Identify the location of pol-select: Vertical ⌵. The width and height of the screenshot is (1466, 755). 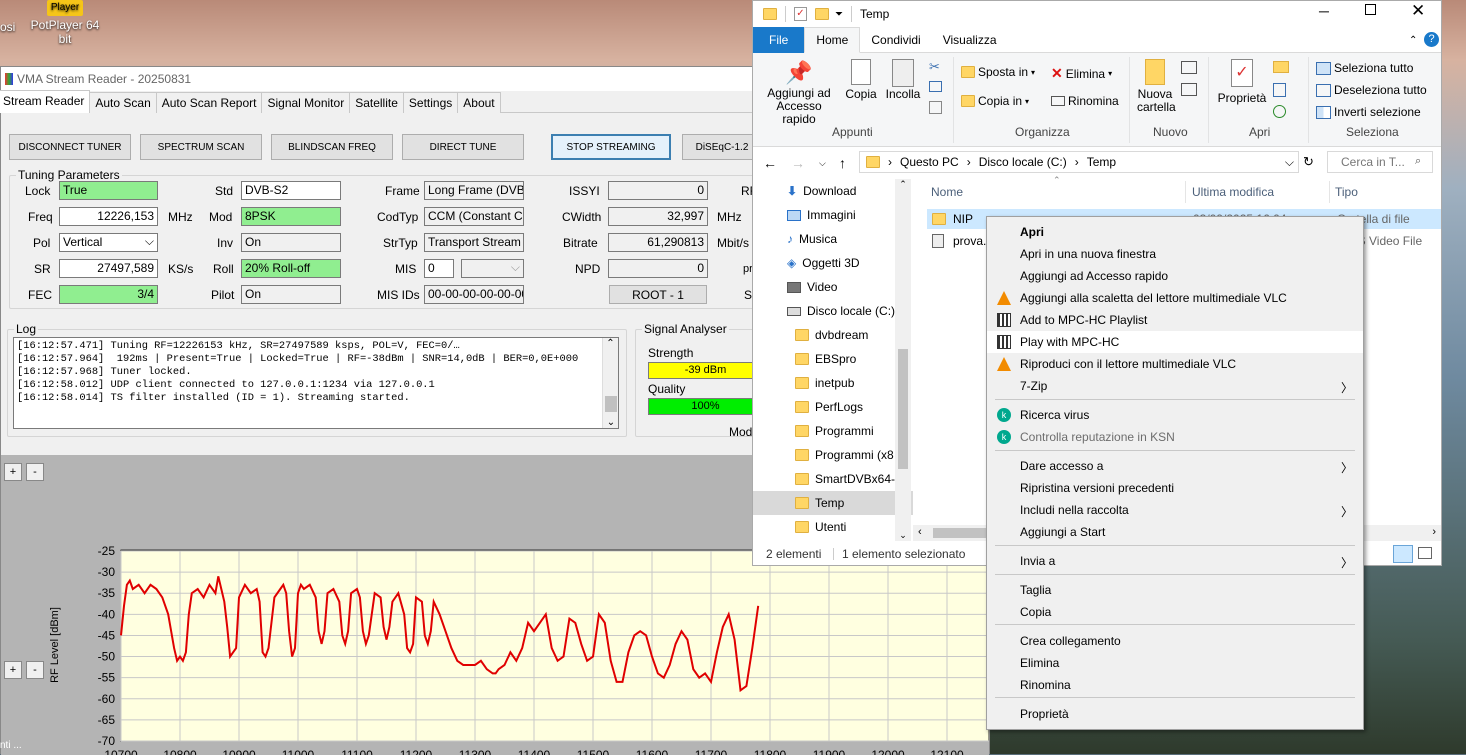
(108, 242).